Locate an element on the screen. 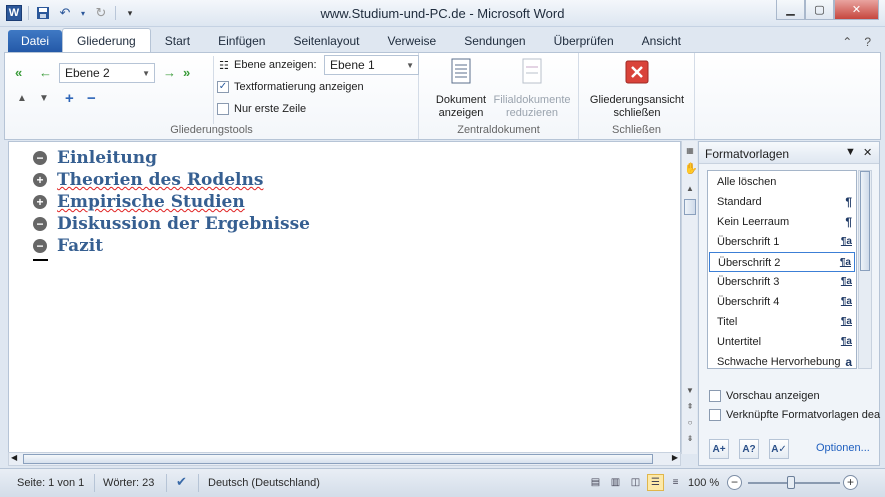 This screenshot has height=497, width=885. show-level-combo: Ebene 1 ▼ is located at coordinates (371, 65).